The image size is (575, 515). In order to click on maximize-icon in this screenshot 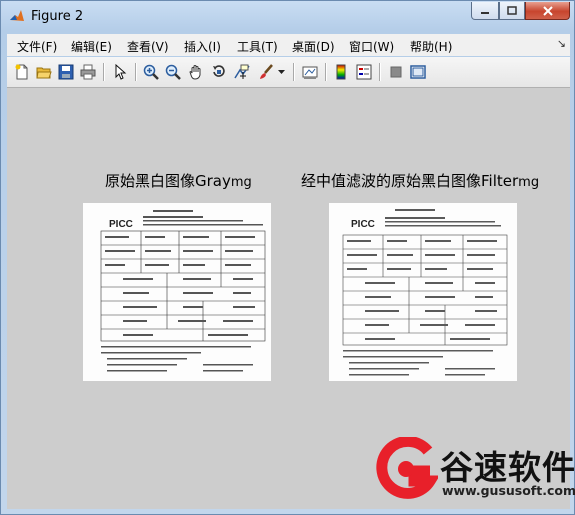, I will do `click(512, 10)`.